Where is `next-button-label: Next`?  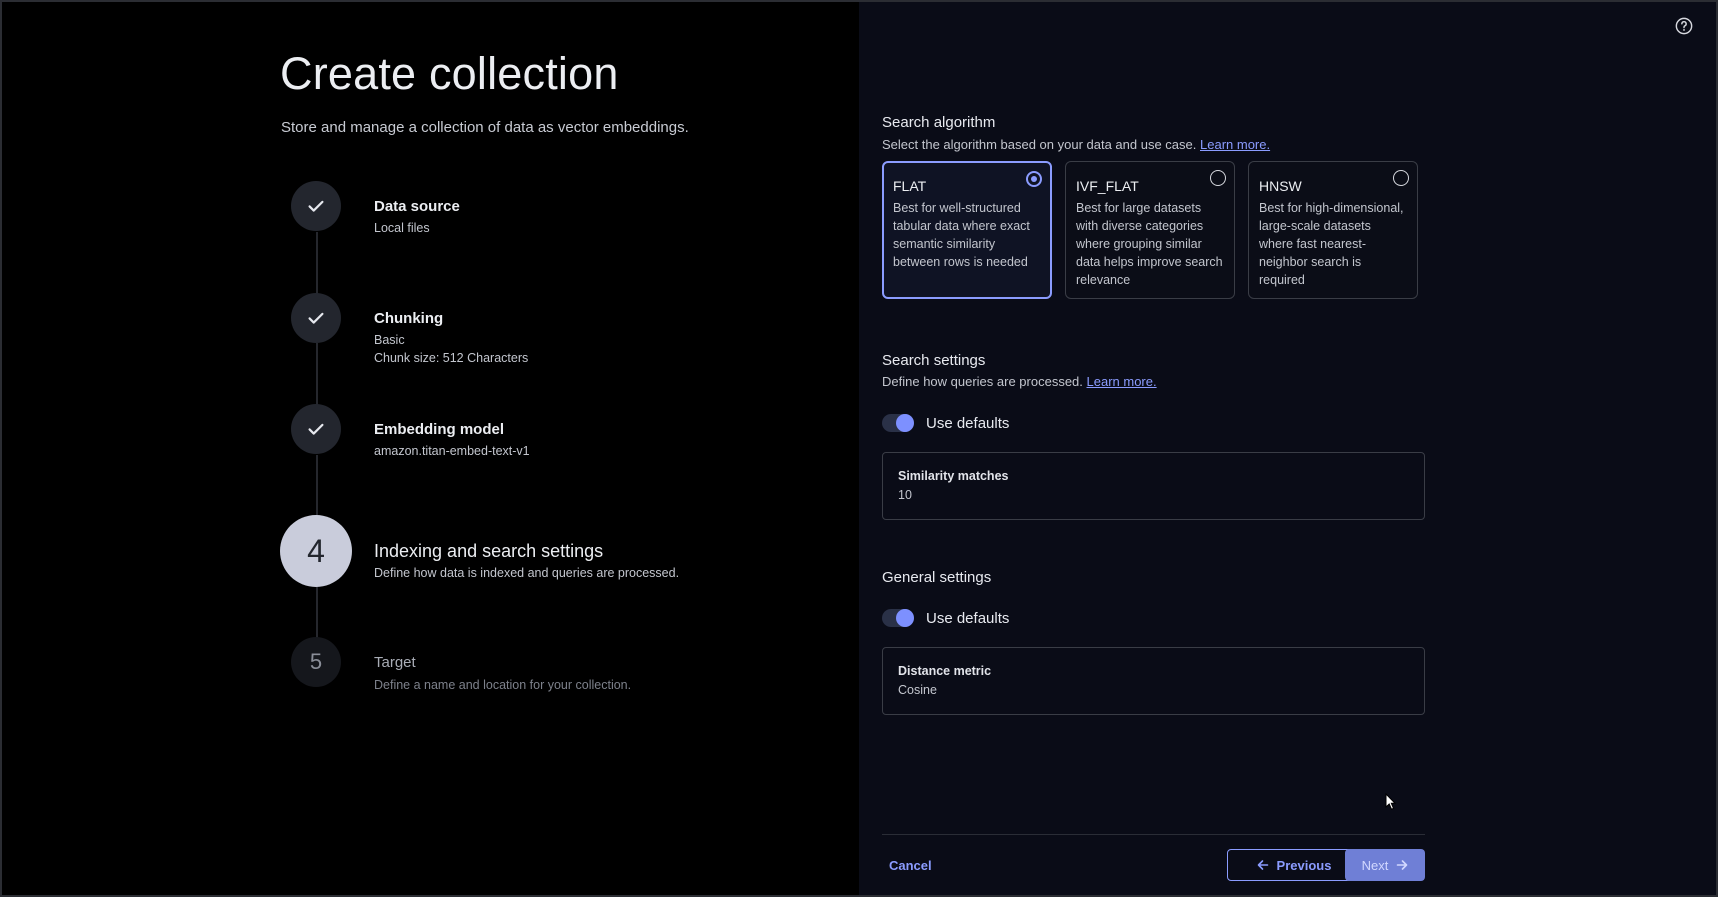 next-button-label: Next is located at coordinates (1375, 865).